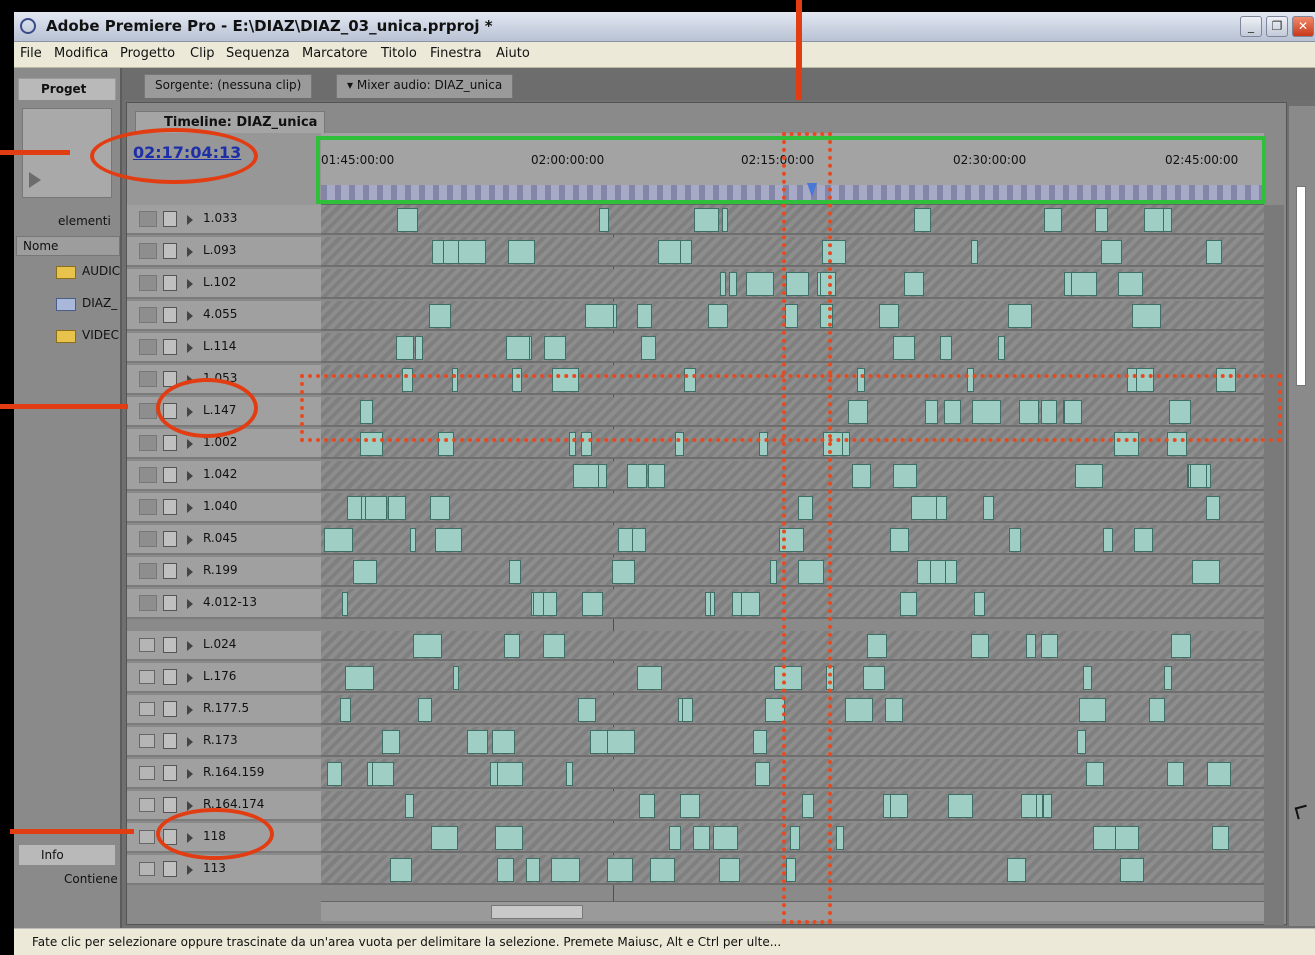  Describe the element at coordinates (67, 855) in the screenshot. I see `tab-info: Info` at that location.